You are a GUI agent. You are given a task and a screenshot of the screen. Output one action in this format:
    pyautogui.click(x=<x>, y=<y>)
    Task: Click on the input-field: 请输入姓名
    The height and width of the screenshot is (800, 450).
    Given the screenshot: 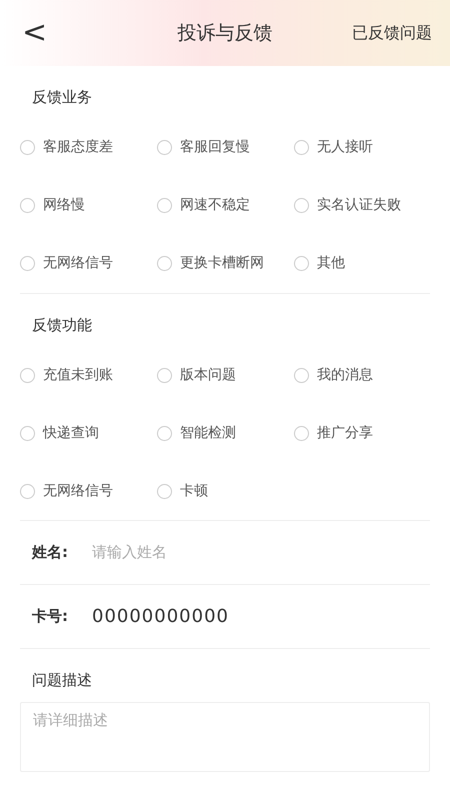 What is the action you would take?
    pyautogui.click(x=261, y=552)
    